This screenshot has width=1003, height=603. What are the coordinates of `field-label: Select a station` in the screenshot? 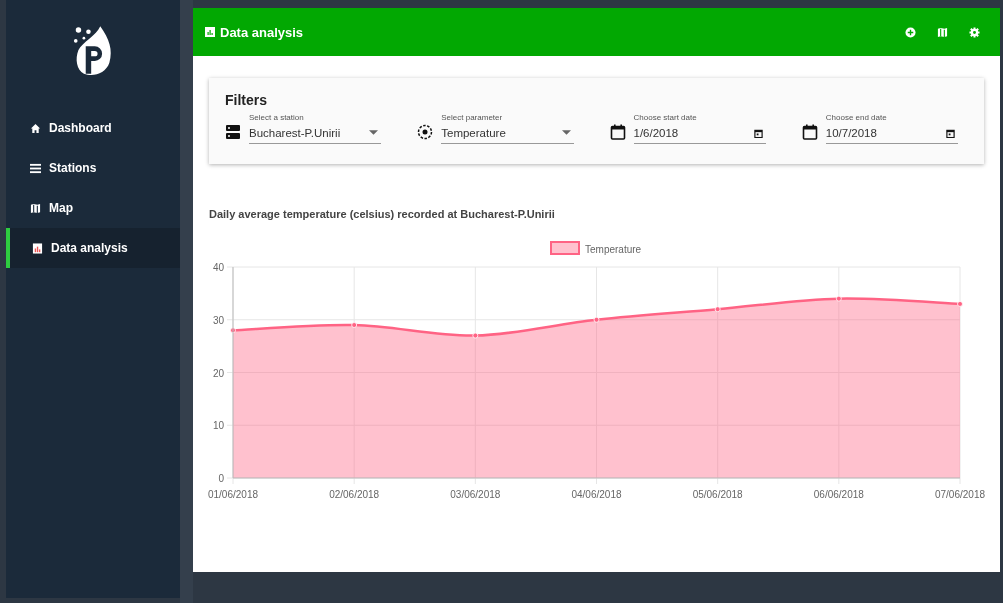 It's located at (277, 117).